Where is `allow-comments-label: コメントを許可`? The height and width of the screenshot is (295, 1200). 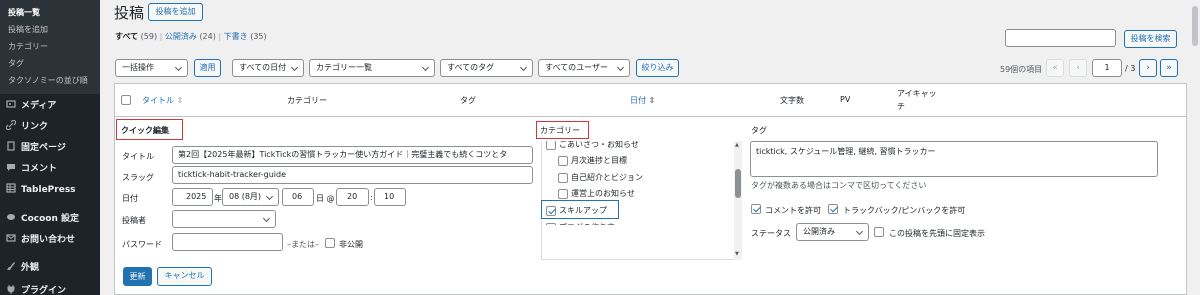 allow-comments-label: コメントを許可 is located at coordinates (793, 210).